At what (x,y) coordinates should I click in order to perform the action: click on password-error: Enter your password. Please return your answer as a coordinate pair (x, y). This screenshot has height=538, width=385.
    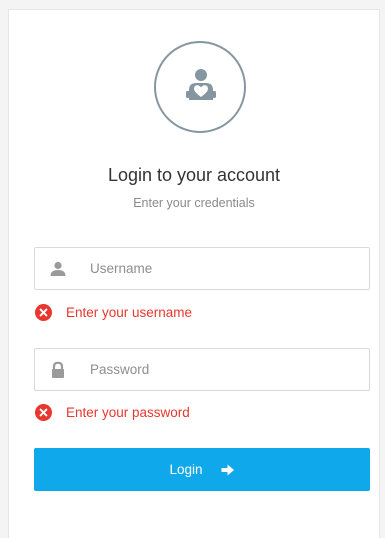
    Looking at the image, I should click on (112, 412).